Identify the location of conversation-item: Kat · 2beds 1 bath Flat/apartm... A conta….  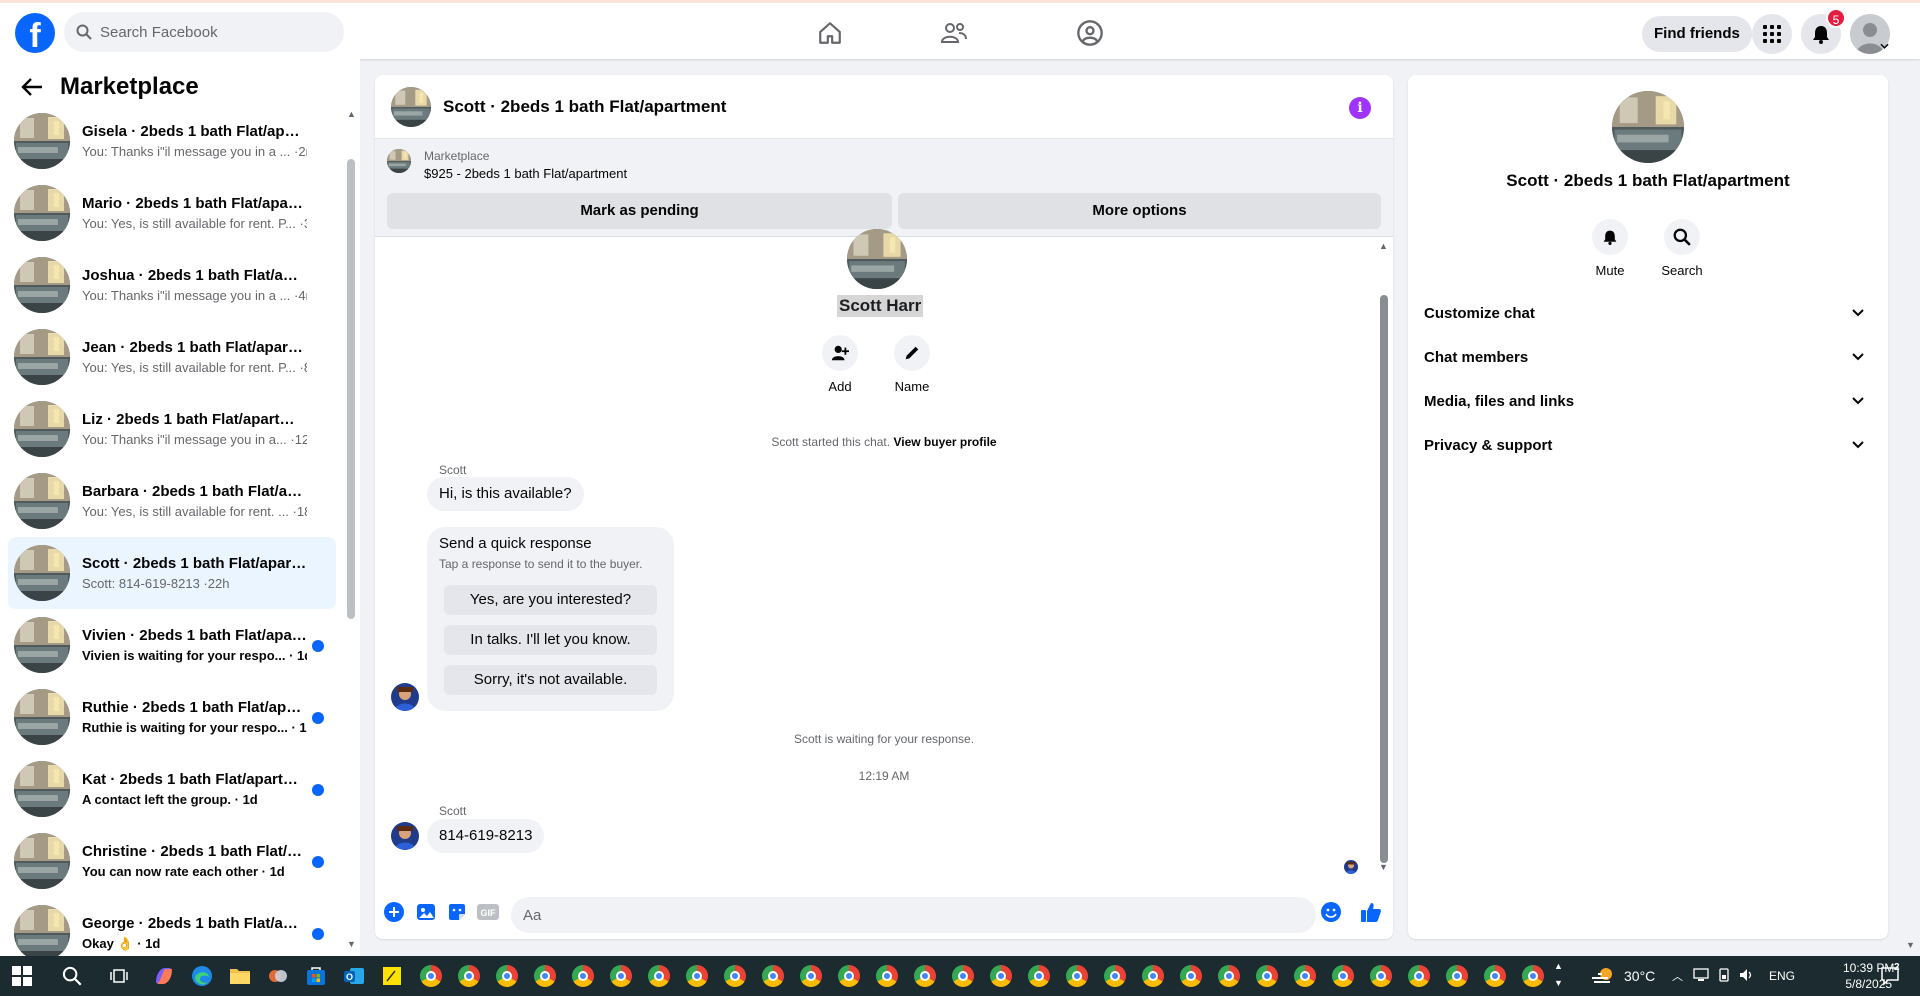
(172, 789).